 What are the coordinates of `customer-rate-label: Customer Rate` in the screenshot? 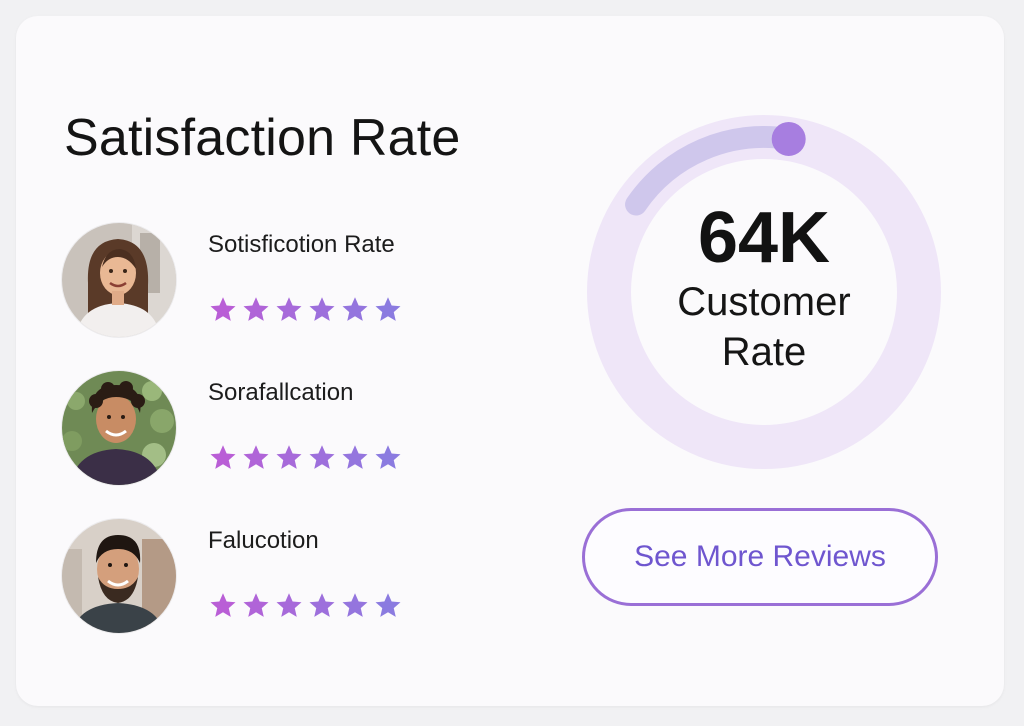 It's located at (764, 327).